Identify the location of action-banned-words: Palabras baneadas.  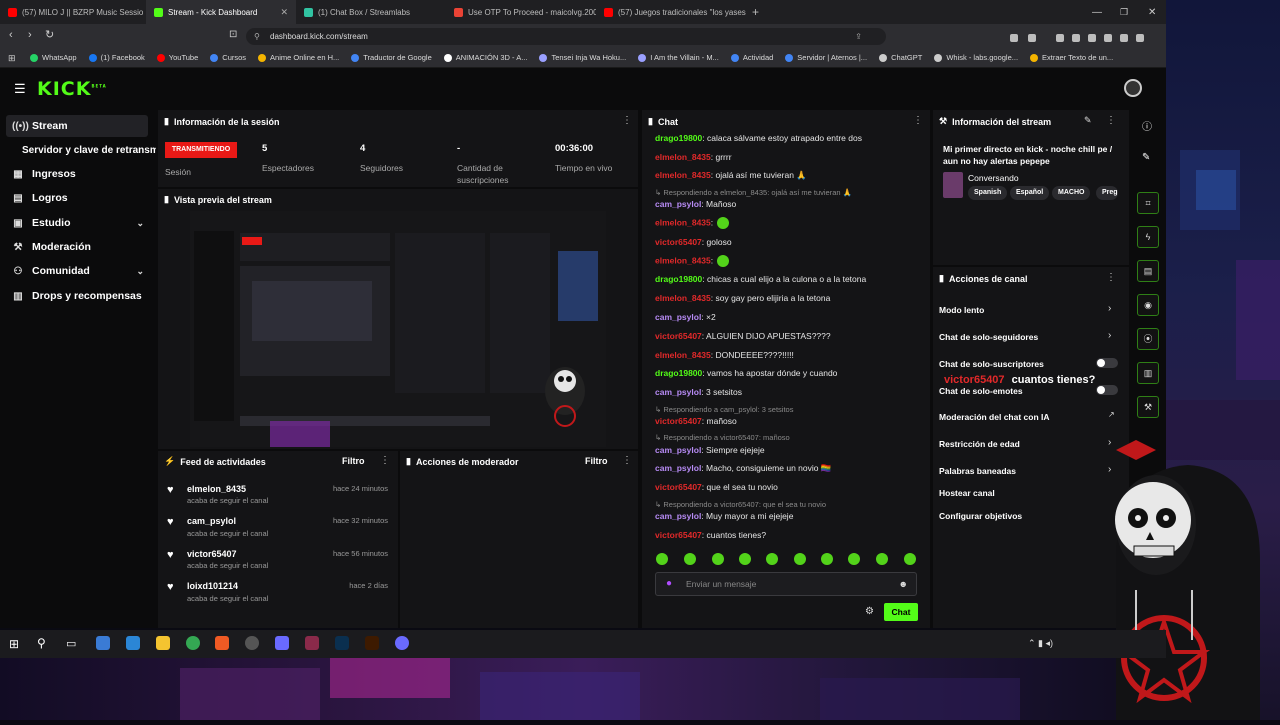
(977, 471).